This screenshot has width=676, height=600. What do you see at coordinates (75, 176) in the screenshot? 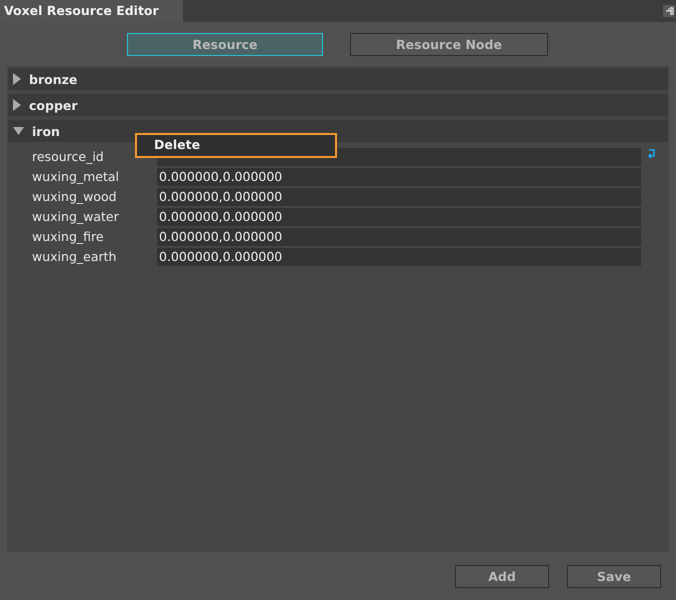
I see `property-label: wuxing_metal` at bounding box center [75, 176].